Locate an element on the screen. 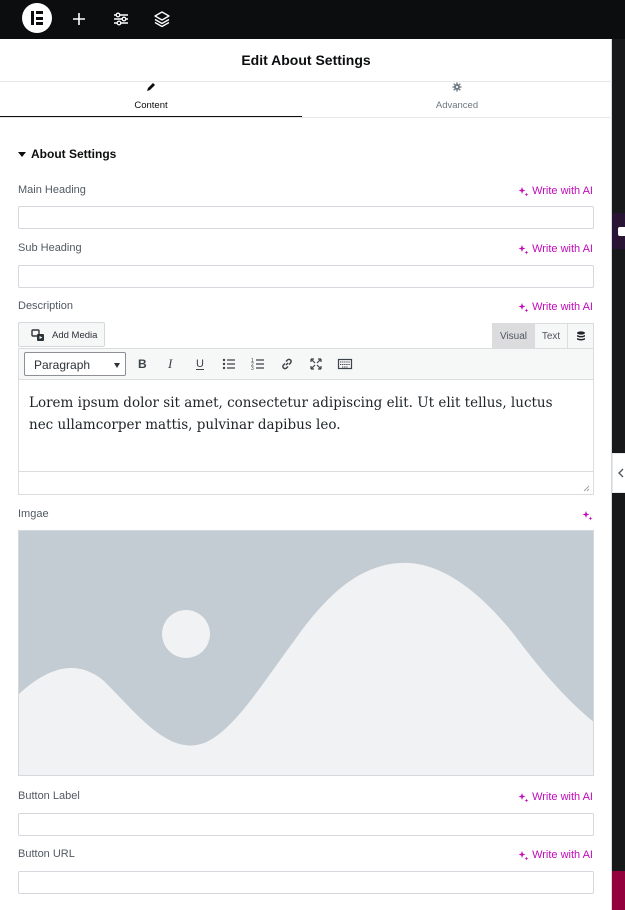 This screenshot has width=625, height=910. link-button is located at coordinates (287, 364).